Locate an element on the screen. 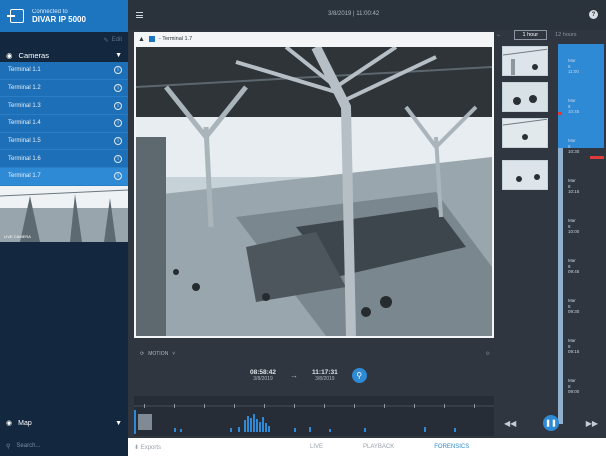 This screenshot has width=606, height=456. mode-tabs: LIVE PLAYBACK FORENSICS is located at coordinates (389, 447).